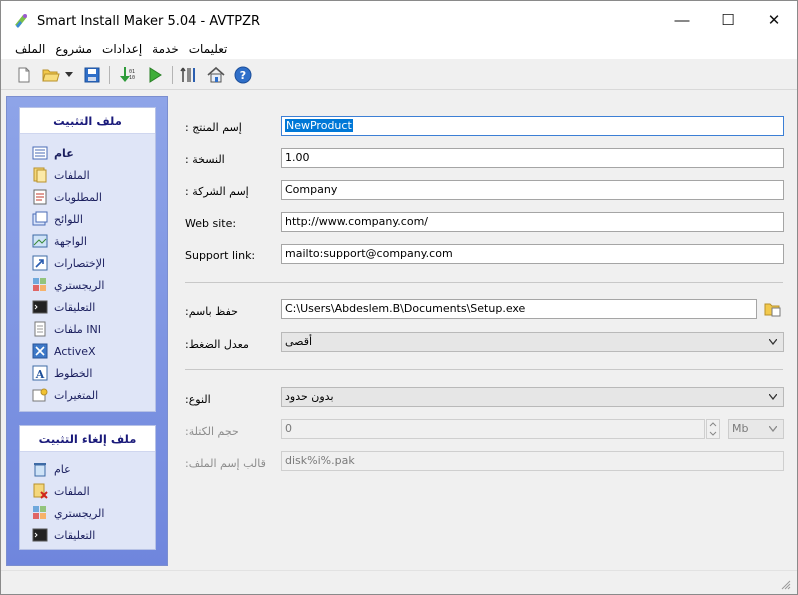  I want to click on sidebar-item-dialogs: اللوائح, so click(57, 219).